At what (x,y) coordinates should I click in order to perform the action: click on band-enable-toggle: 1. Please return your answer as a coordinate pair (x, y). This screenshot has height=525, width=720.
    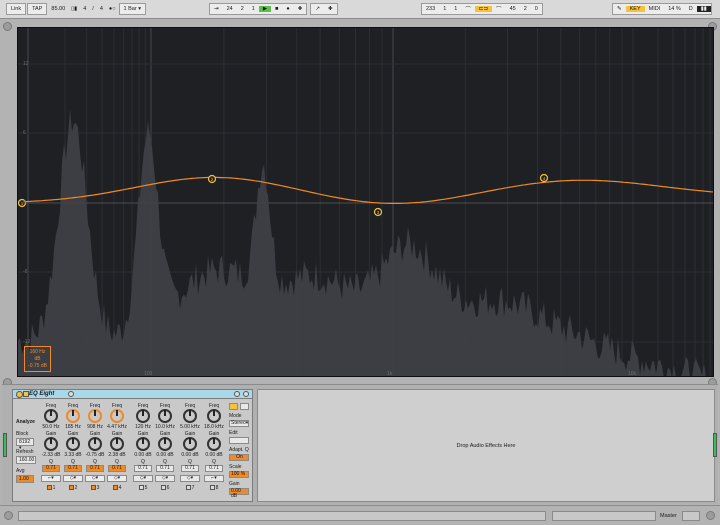
    Looking at the image, I should click on (51, 488).